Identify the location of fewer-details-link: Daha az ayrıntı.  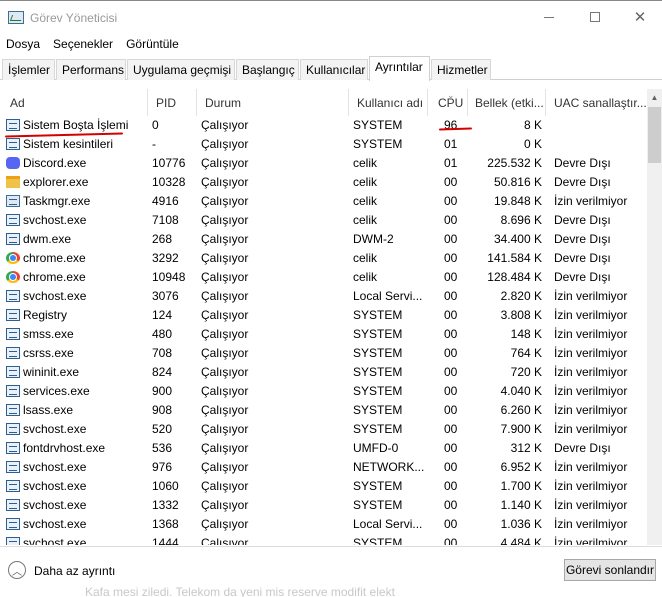
(74, 571).